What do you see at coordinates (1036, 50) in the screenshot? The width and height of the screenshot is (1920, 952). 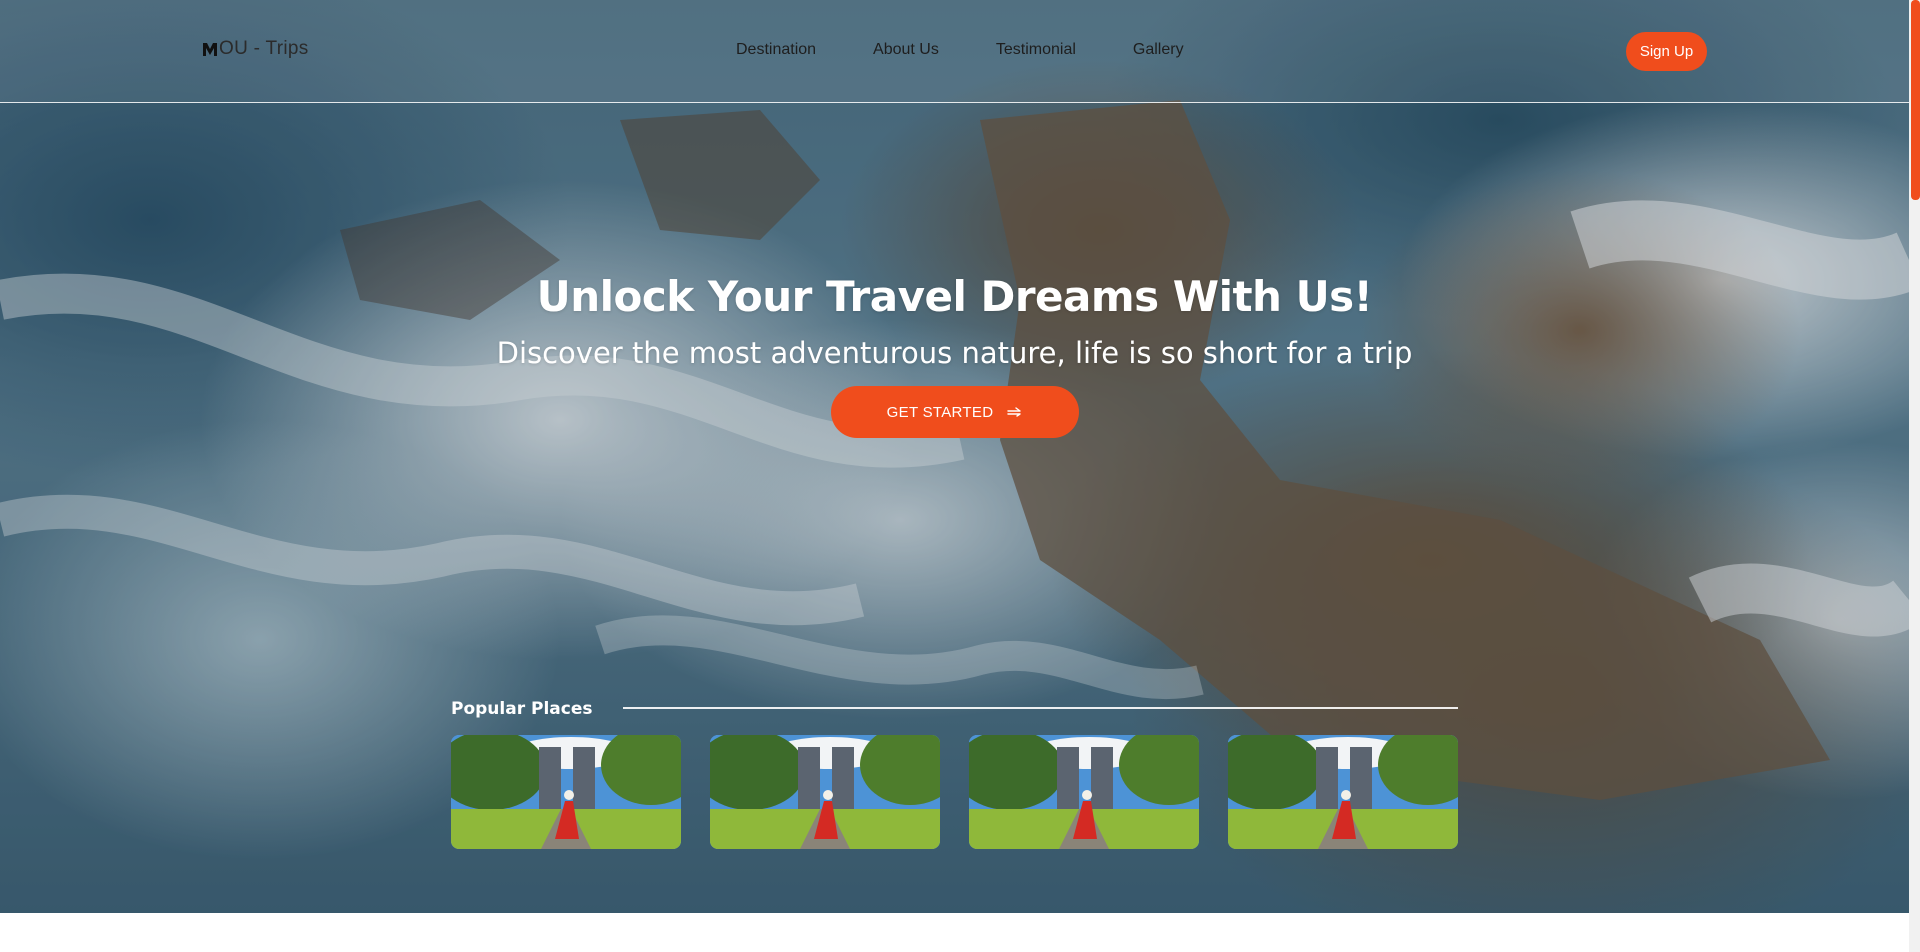 I see `nav-link-testimonial: Testimonial` at bounding box center [1036, 50].